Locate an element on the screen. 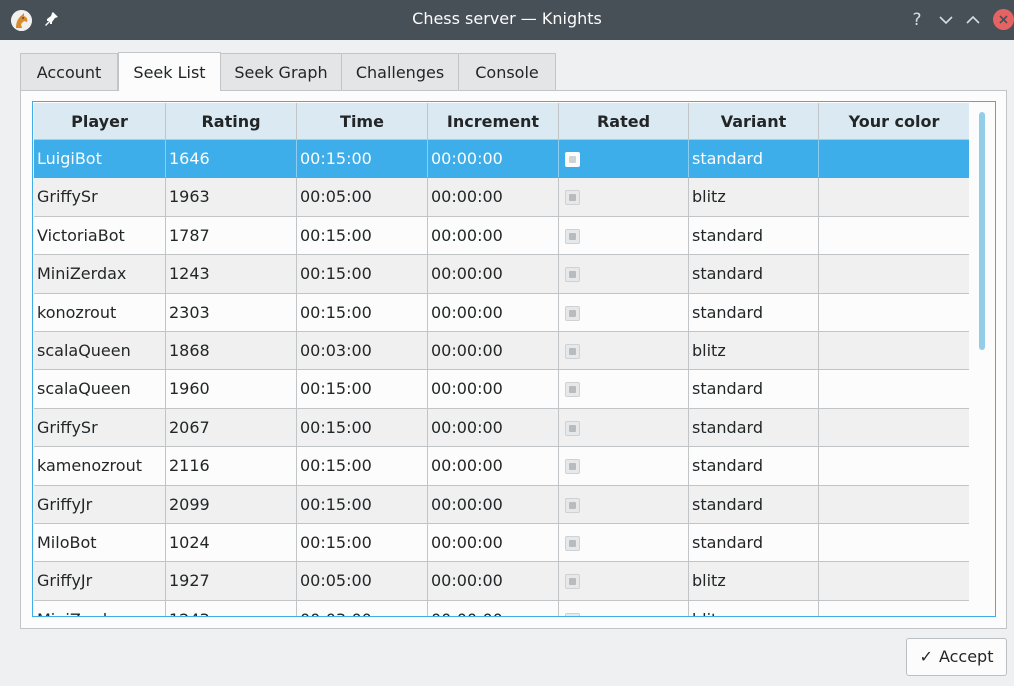  table-row: GriffyJr 2099 00:15:00 00:00:00 standard is located at coordinates (501, 504).